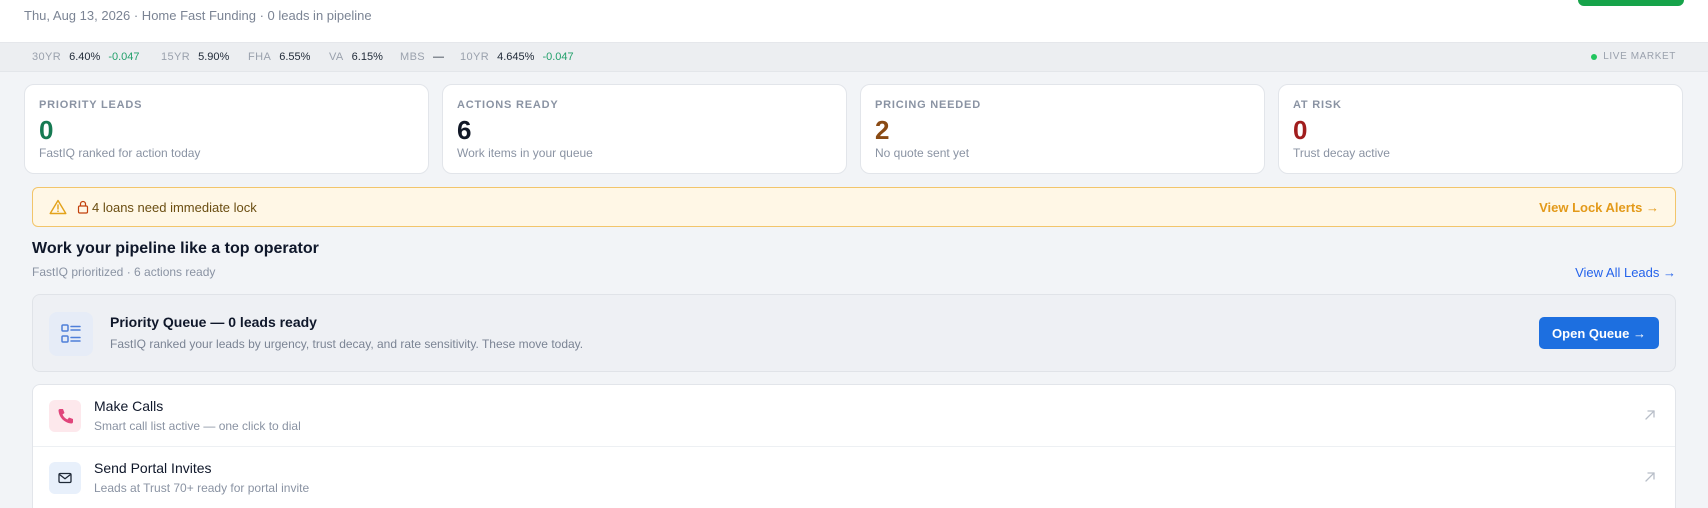  Describe the element at coordinates (508, 105) in the screenshot. I see `metric-label: ACTIONS READY` at that location.